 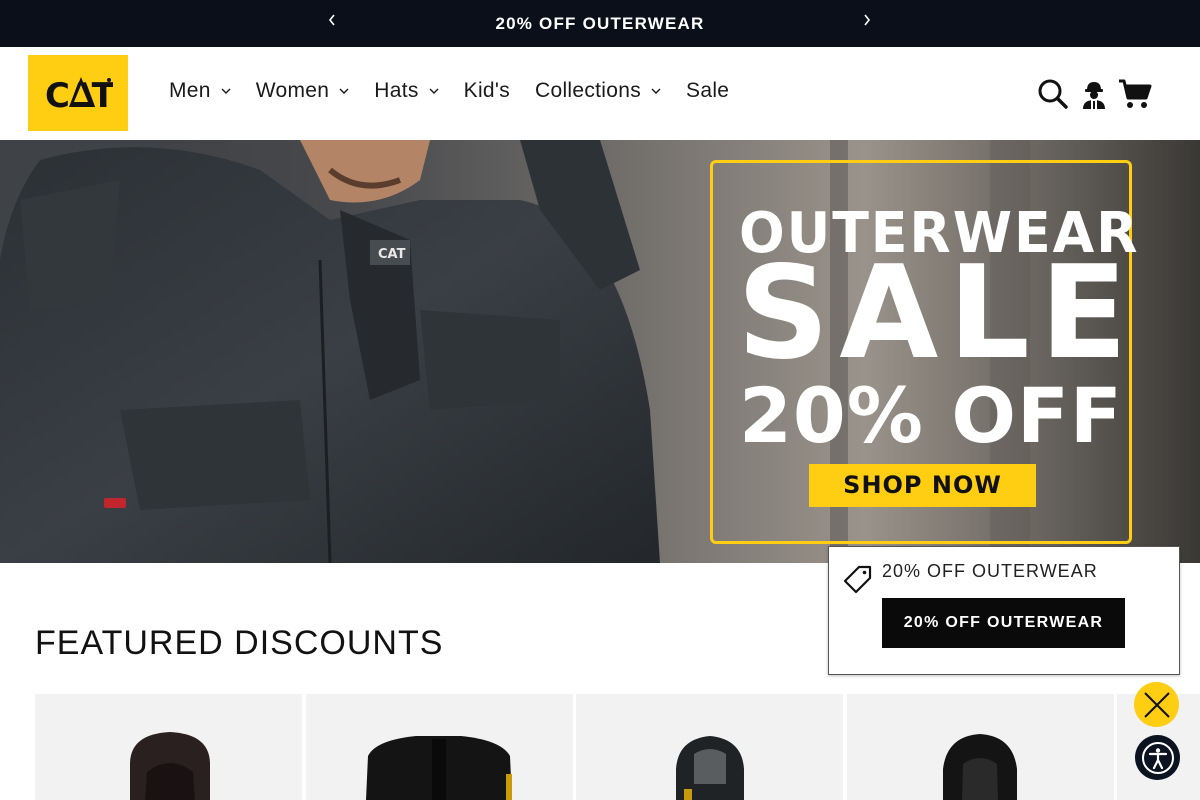 What do you see at coordinates (396, 90) in the screenshot?
I see `nav-hats-label: Hats` at bounding box center [396, 90].